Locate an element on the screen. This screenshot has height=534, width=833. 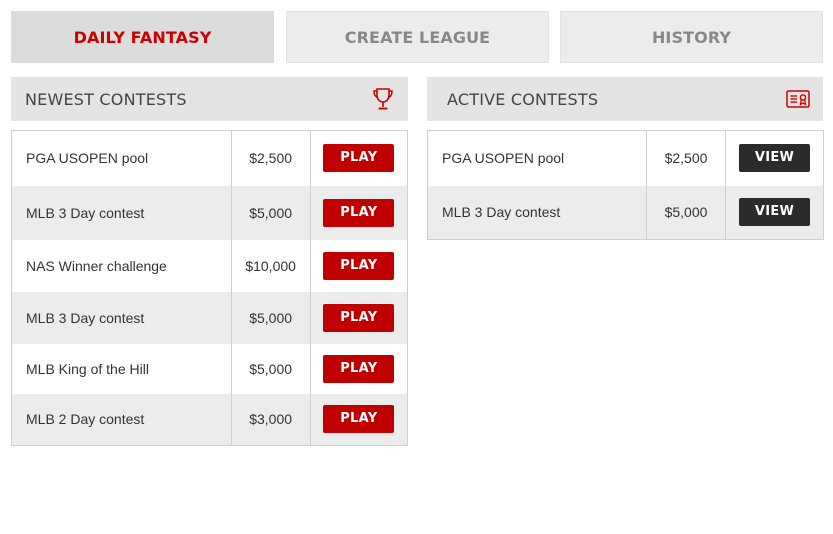
trophy-icon is located at coordinates (383, 99).